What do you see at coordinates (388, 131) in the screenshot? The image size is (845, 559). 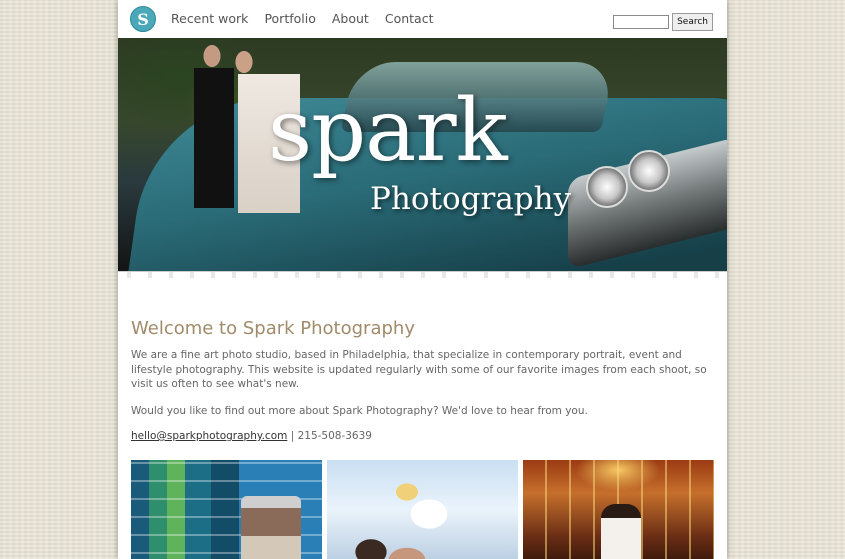 I see `hero-title: spark` at bounding box center [388, 131].